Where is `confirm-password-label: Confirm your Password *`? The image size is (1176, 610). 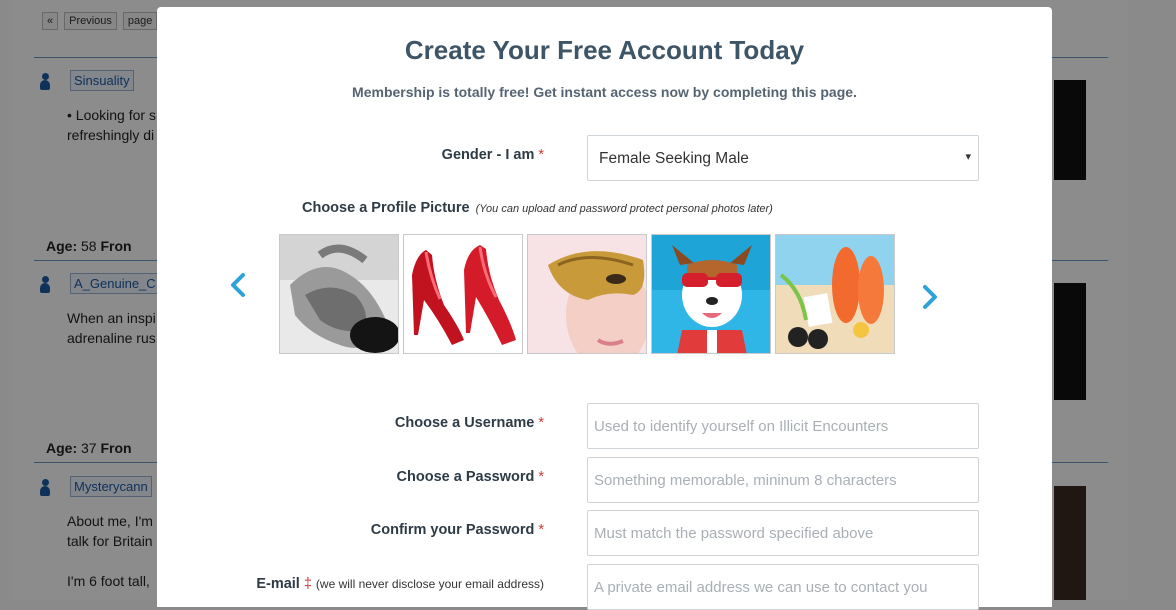 confirm-password-label: Confirm your Password * is located at coordinates (457, 530).